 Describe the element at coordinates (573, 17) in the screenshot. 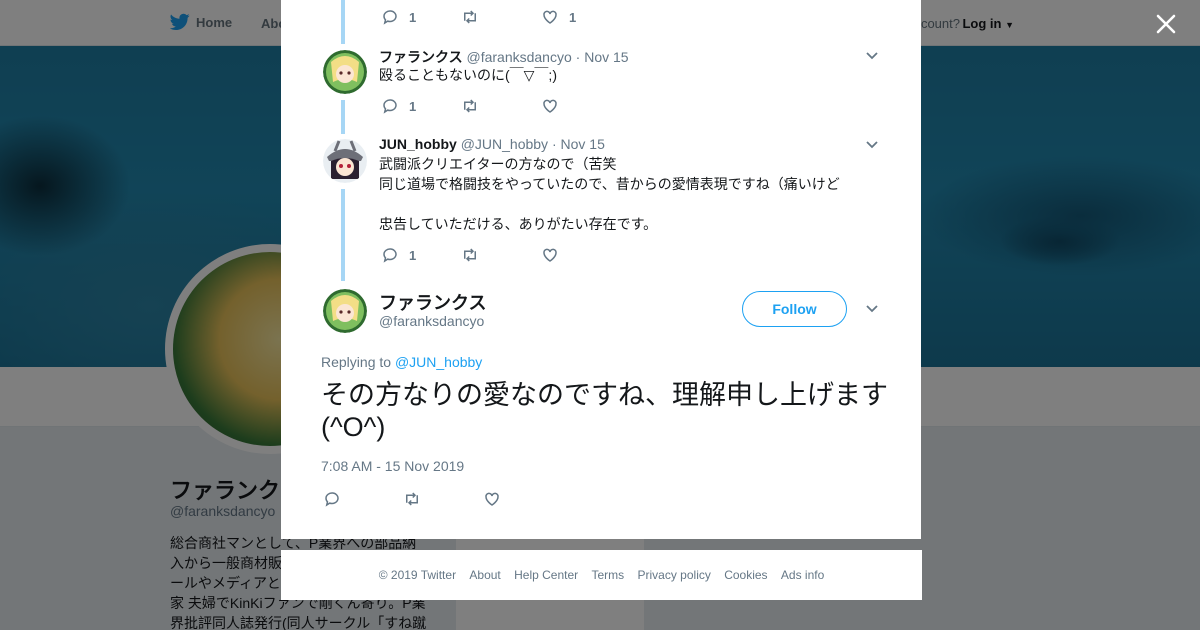

I see `like-count: 1` at that location.